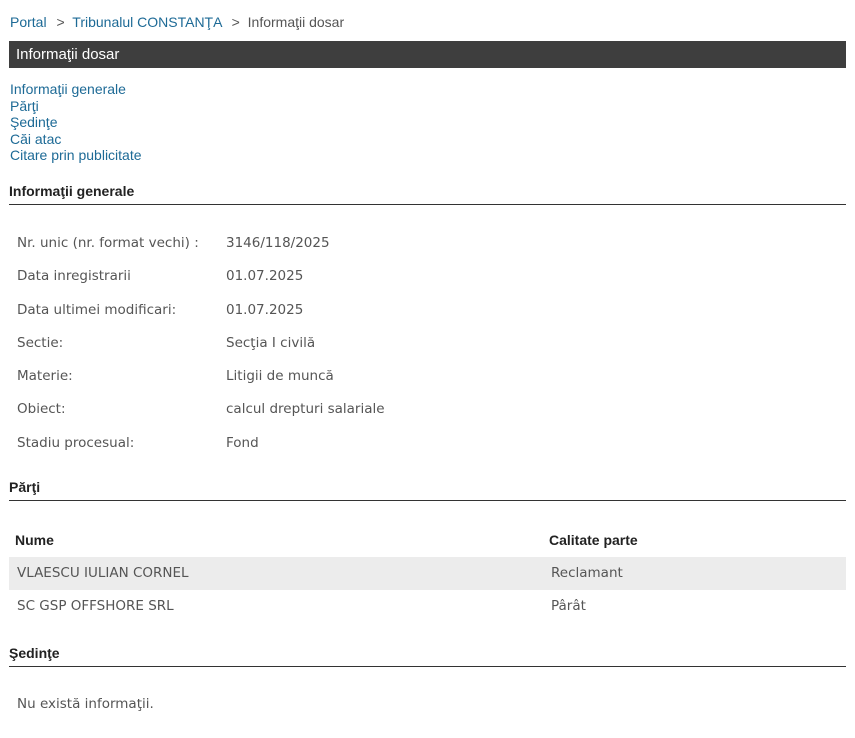  I want to click on party-name: VLAESCU IULIAN CORNEL, so click(103, 573).